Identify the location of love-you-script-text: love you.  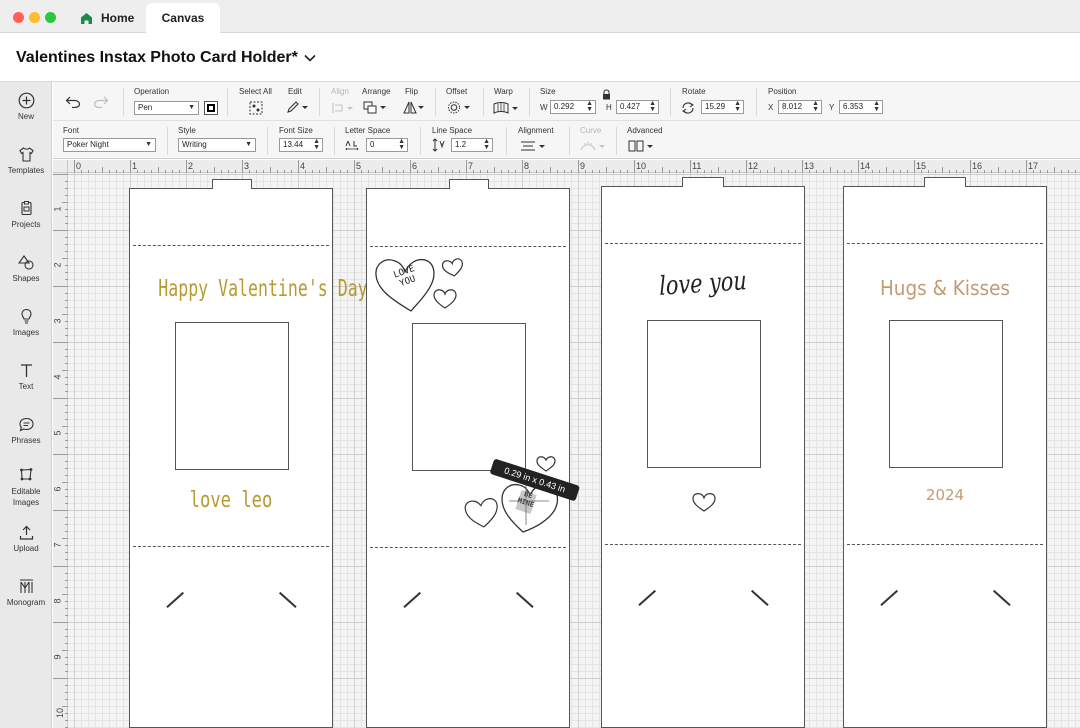
(703, 284).